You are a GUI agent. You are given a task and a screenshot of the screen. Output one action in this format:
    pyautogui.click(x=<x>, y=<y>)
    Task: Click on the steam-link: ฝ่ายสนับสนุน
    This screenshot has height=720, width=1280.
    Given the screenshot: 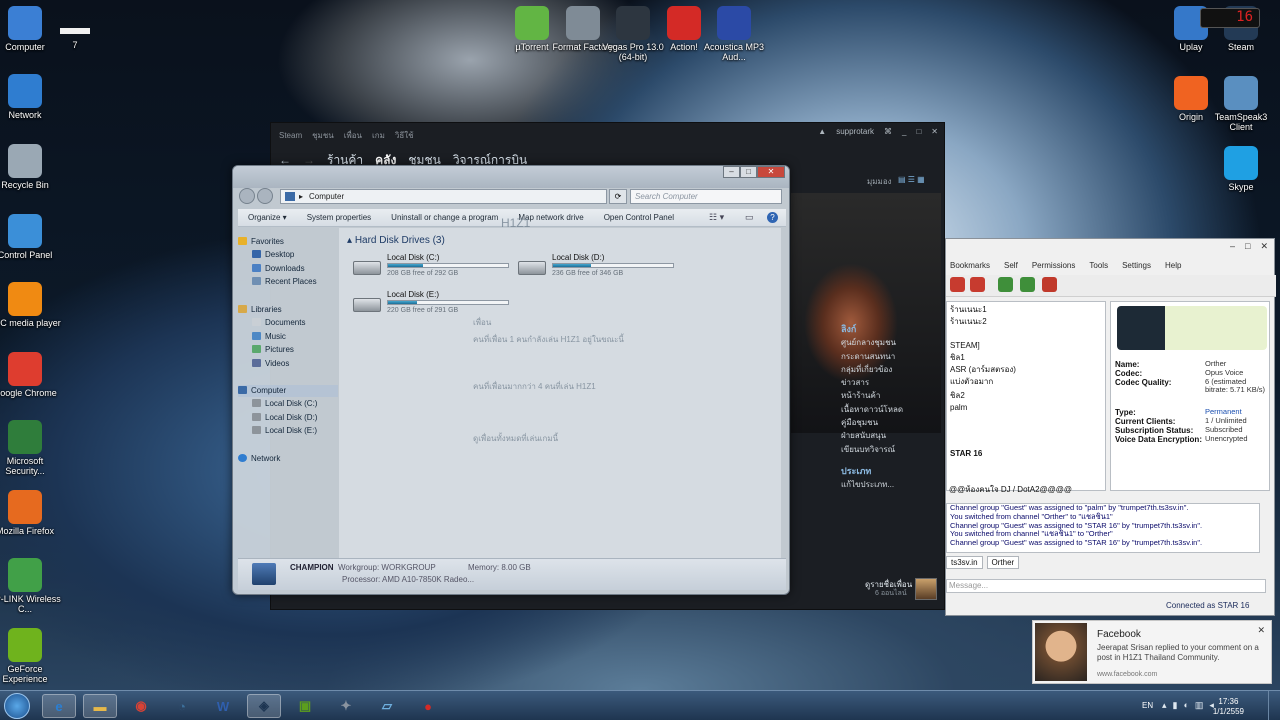 What is the action you would take?
    pyautogui.click(x=896, y=435)
    